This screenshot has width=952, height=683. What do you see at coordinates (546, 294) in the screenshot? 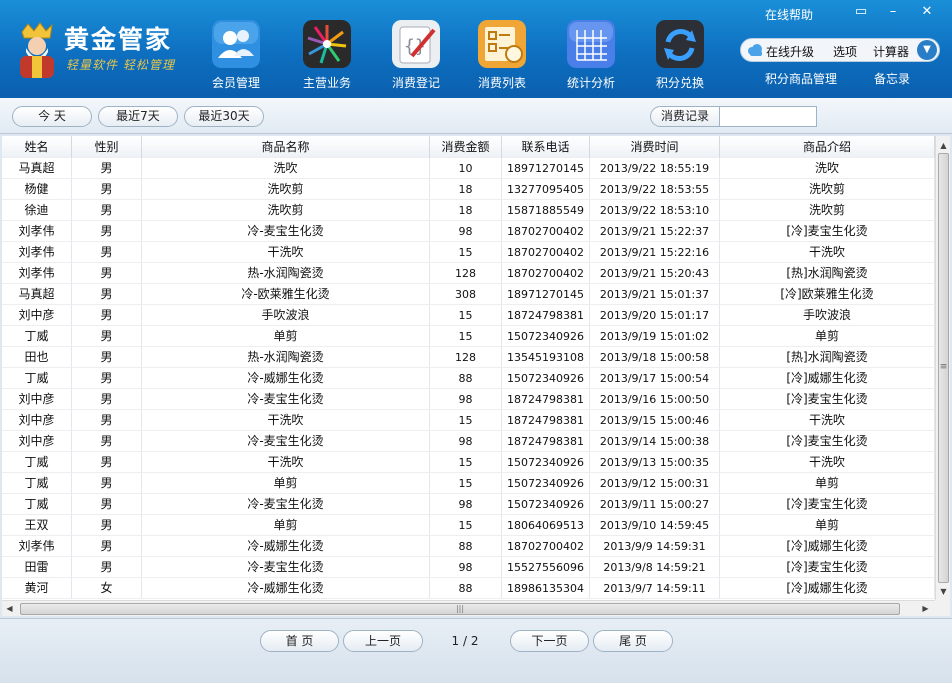
I see `table-cell: 18971270145` at bounding box center [546, 294].